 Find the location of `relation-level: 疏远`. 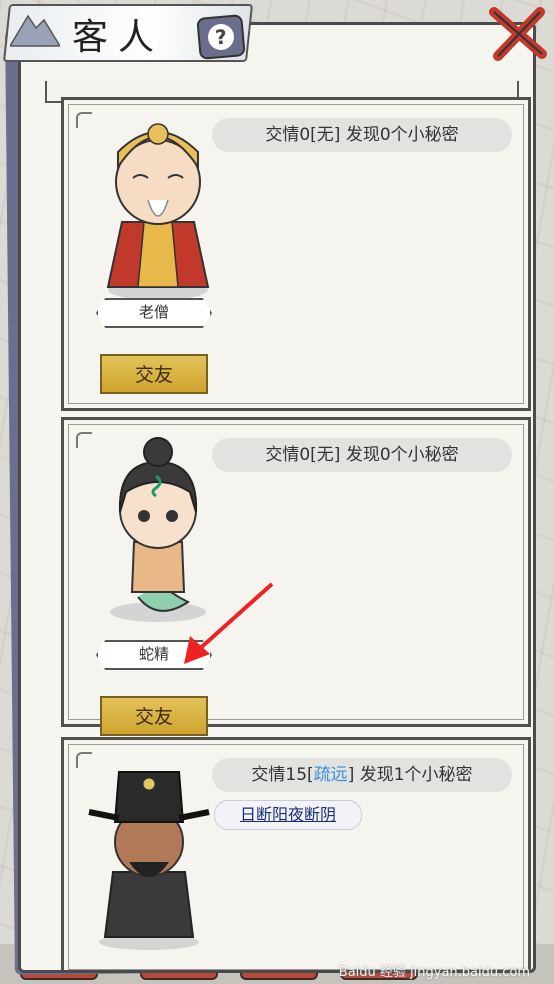

relation-level: 疏远 is located at coordinates (330, 775).